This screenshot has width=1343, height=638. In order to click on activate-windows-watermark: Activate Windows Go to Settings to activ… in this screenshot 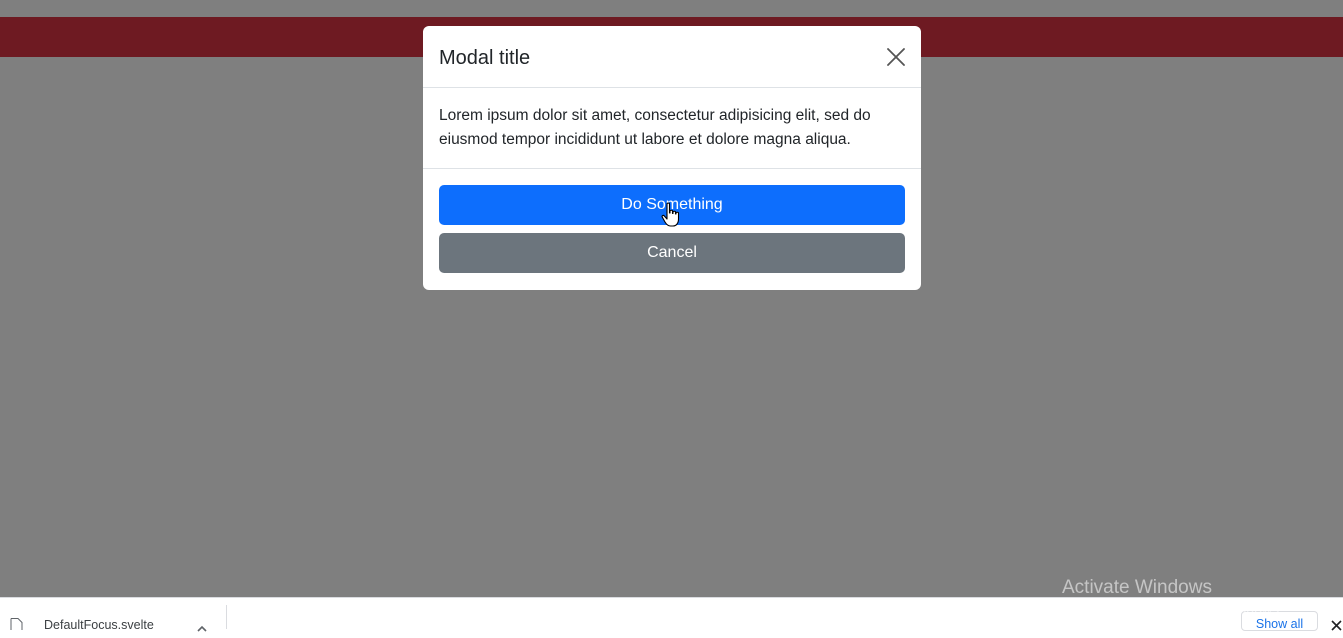, I will do `click(1172, 598)`.